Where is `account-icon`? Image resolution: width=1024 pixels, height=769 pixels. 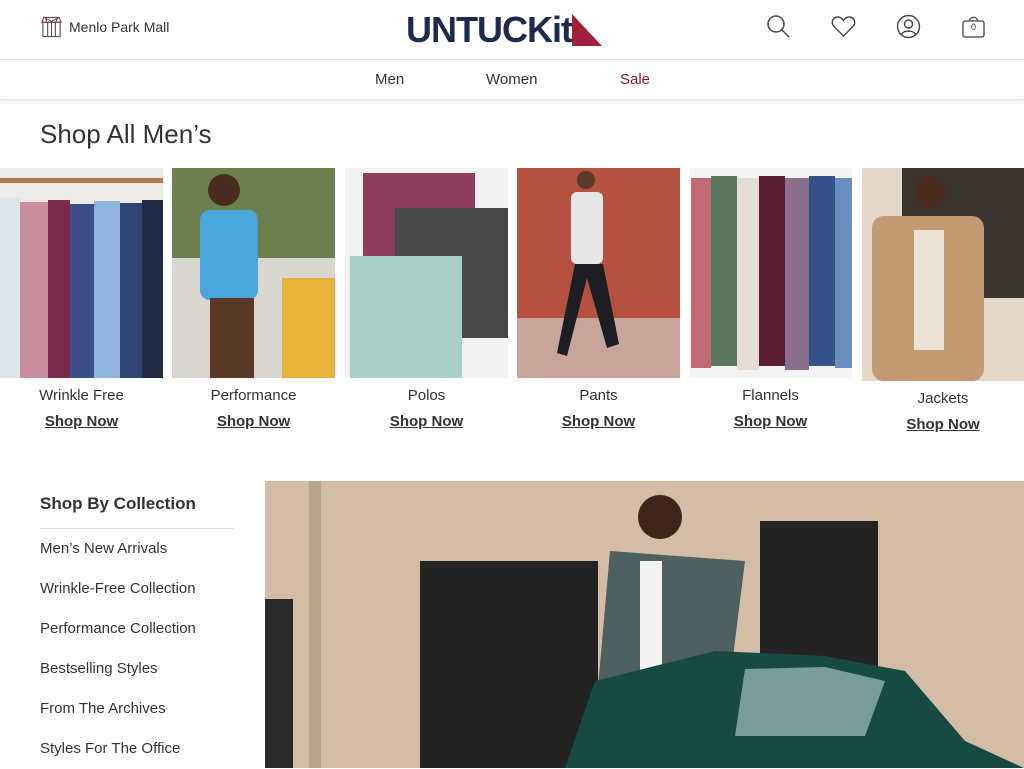
account-icon is located at coordinates (908, 26).